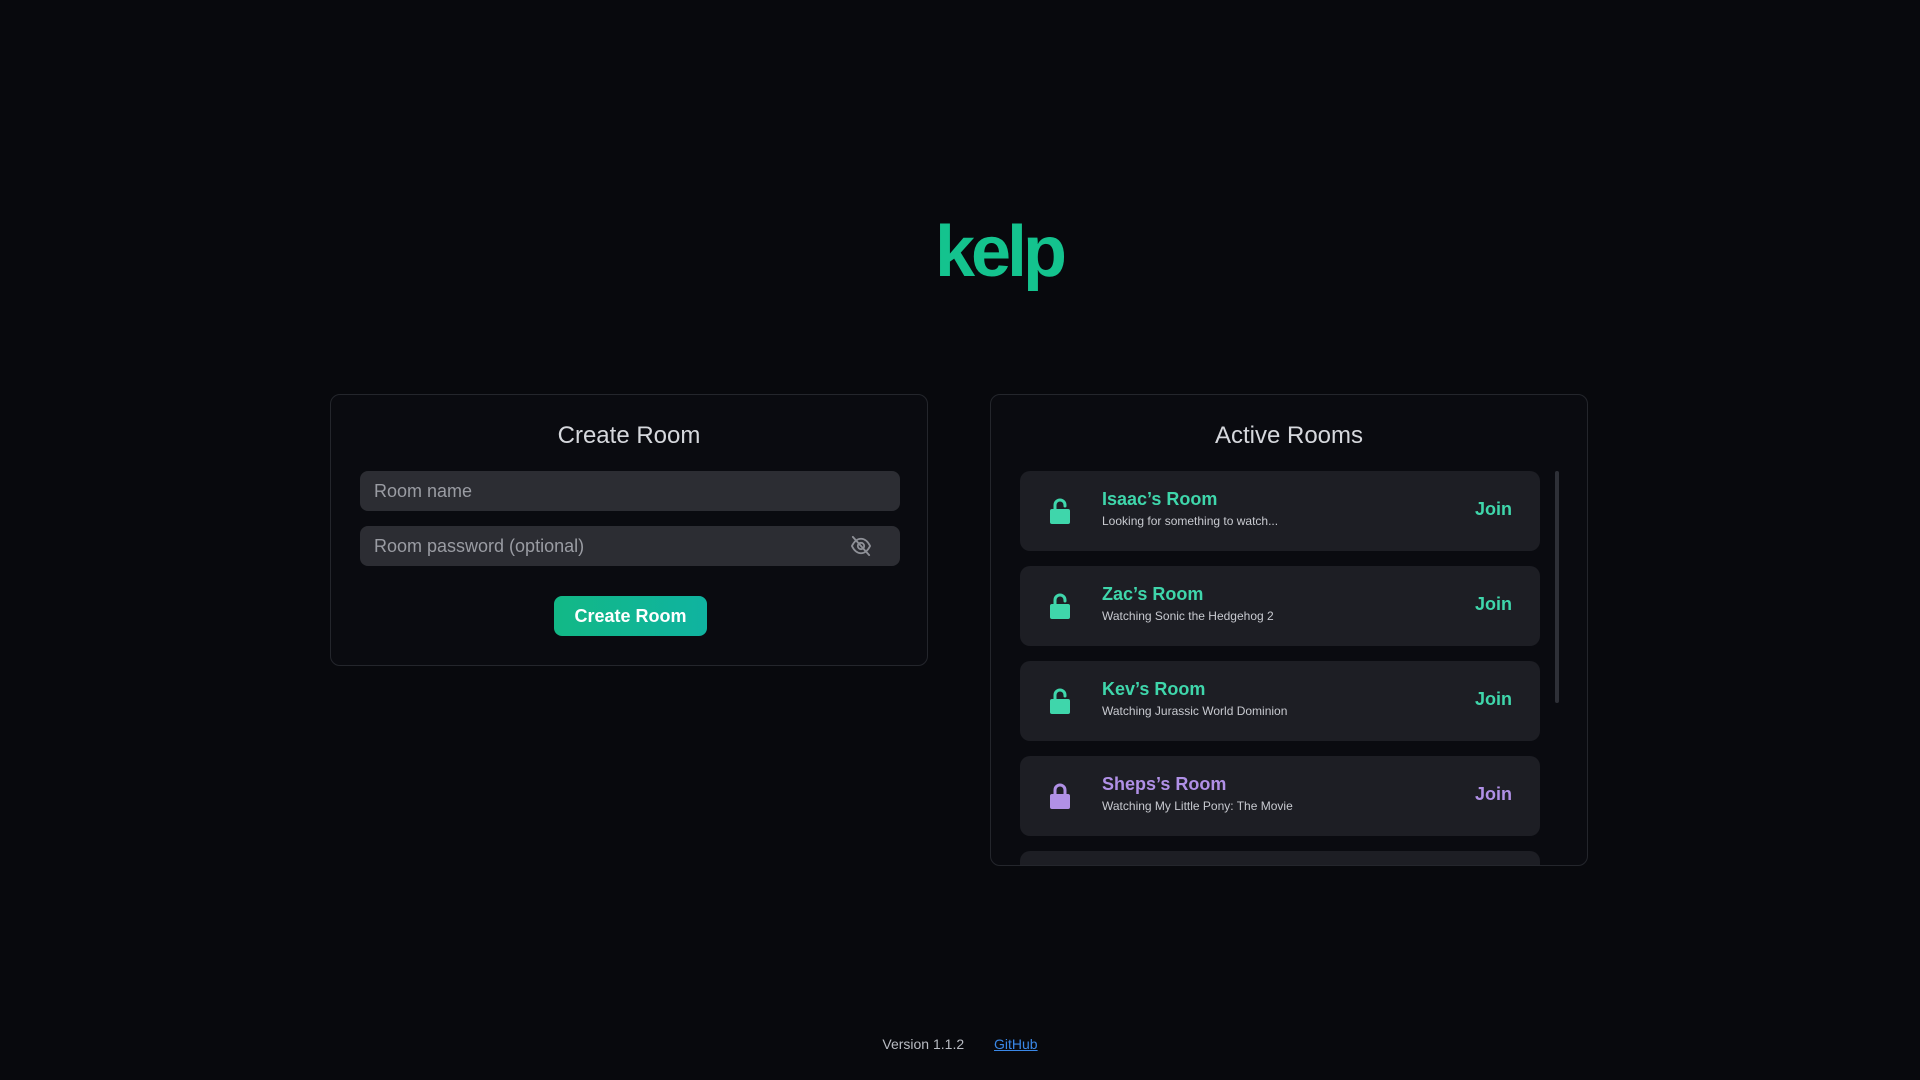  What do you see at coordinates (1289, 435) in the screenshot?
I see `active-rooms-title: Active Rooms` at bounding box center [1289, 435].